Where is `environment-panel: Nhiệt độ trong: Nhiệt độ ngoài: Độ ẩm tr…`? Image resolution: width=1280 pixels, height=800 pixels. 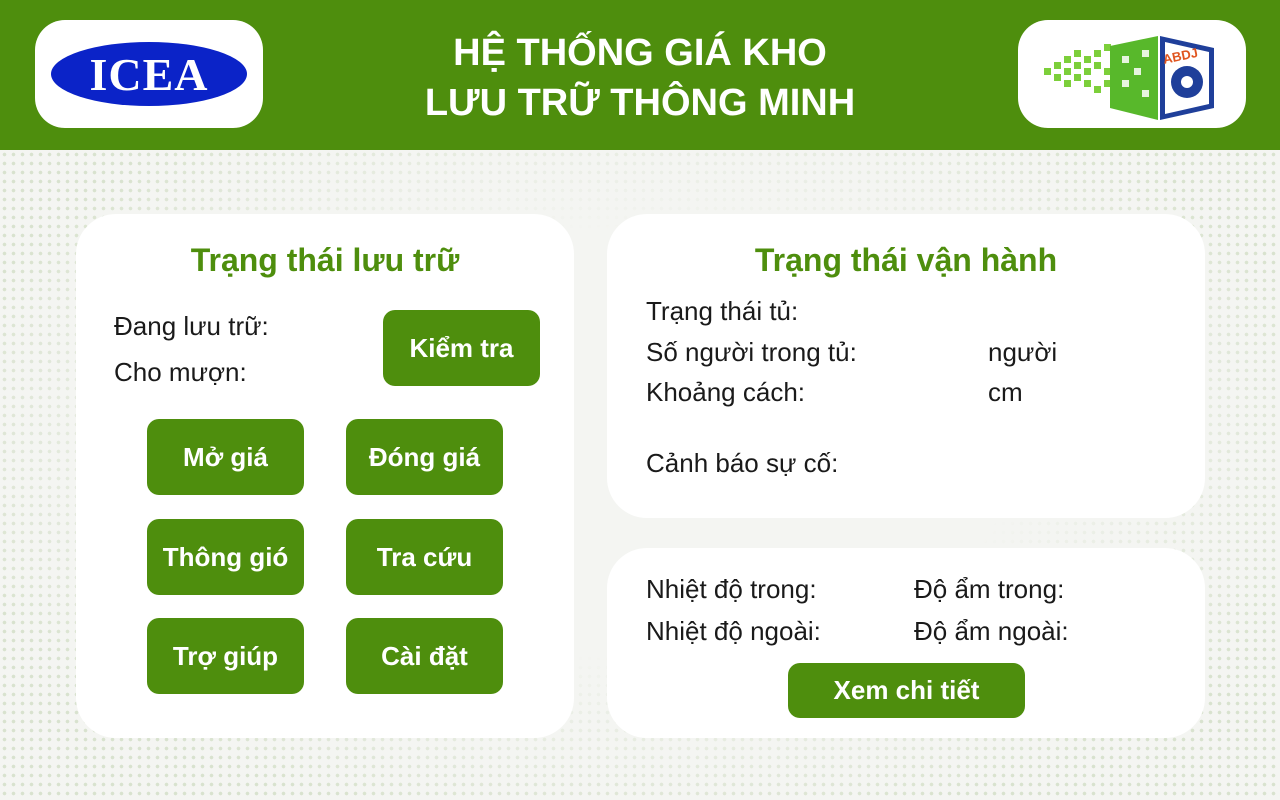 environment-panel: Nhiệt độ trong: Nhiệt độ ngoài: Độ ẩm tr… is located at coordinates (906, 643).